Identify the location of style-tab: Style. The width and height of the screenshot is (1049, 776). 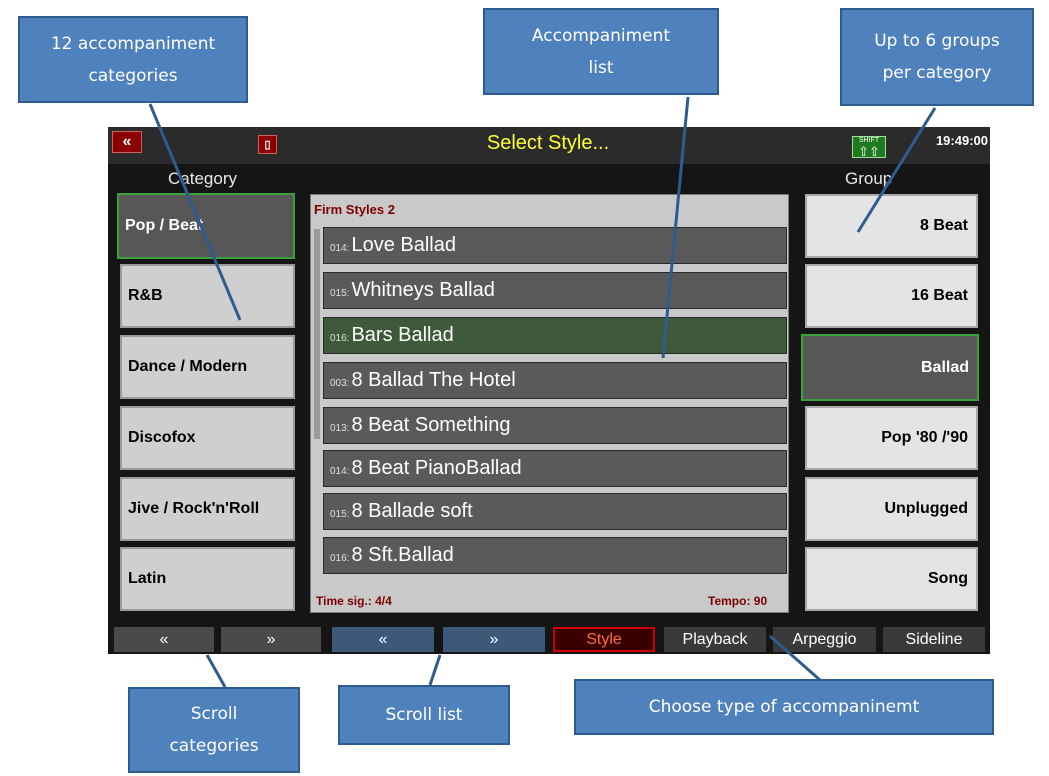
(604, 639).